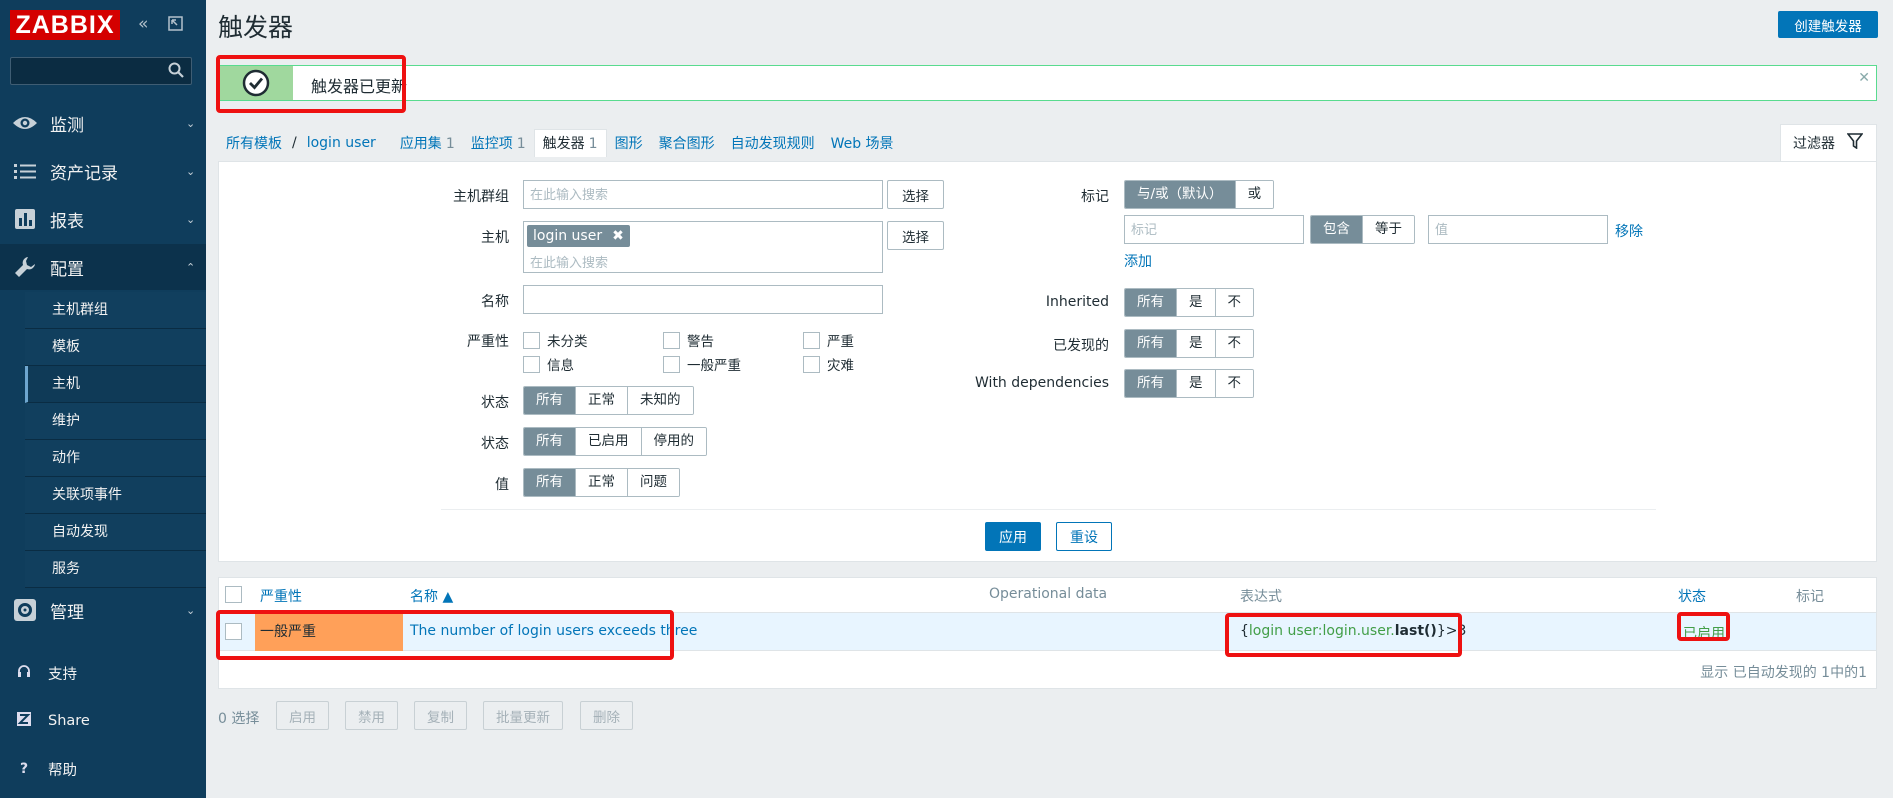  I want to click on column-header-status: 状态, so click(1692, 596).